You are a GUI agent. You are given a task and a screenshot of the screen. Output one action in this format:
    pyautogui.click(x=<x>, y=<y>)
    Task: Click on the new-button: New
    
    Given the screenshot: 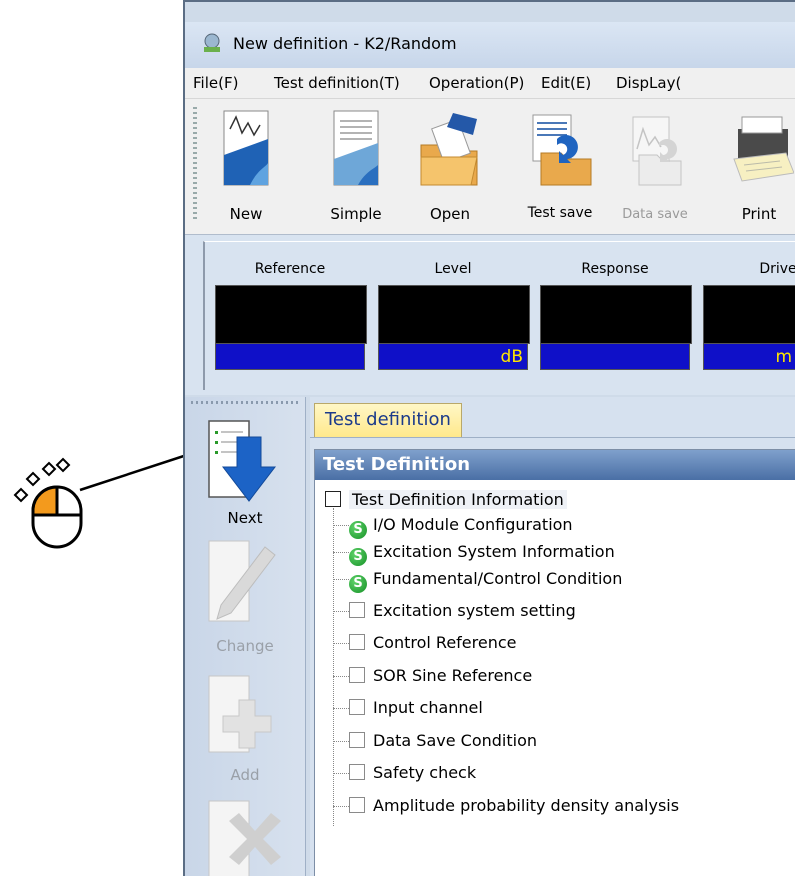 What is the action you would take?
    pyautogui.click(x=246, y=166)
    